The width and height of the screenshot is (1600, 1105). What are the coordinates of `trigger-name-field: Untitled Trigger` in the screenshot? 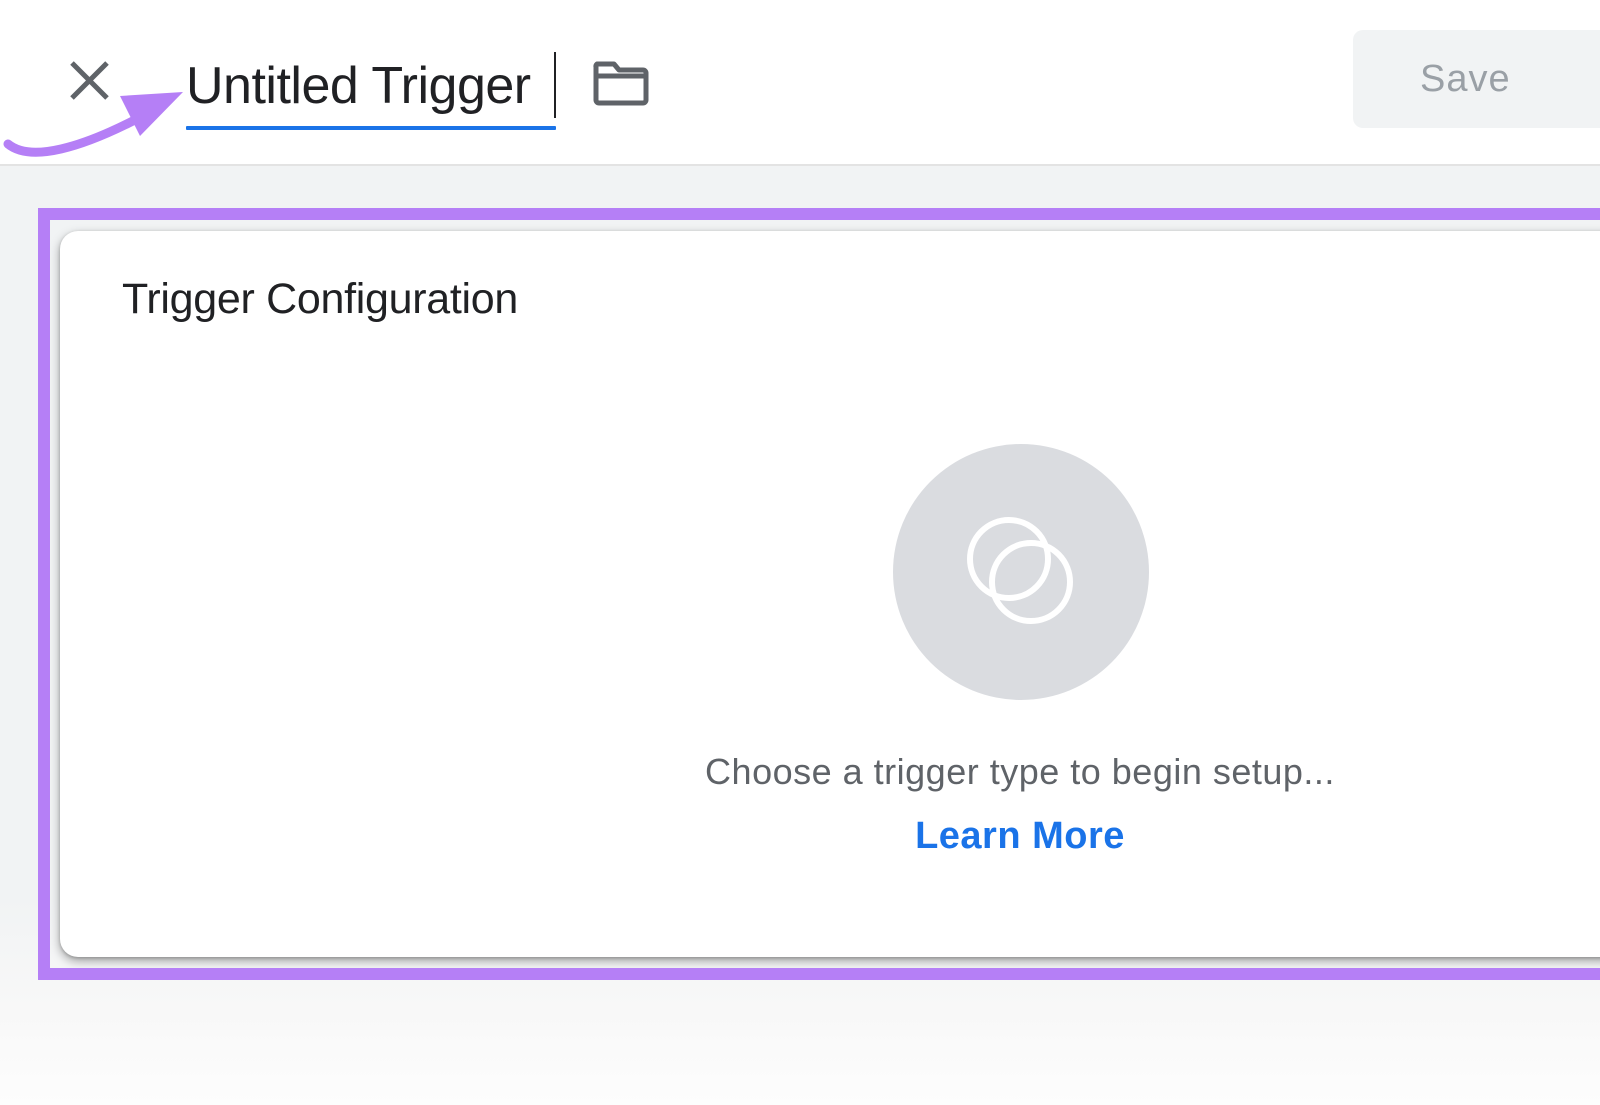 It's located at (372, 89).